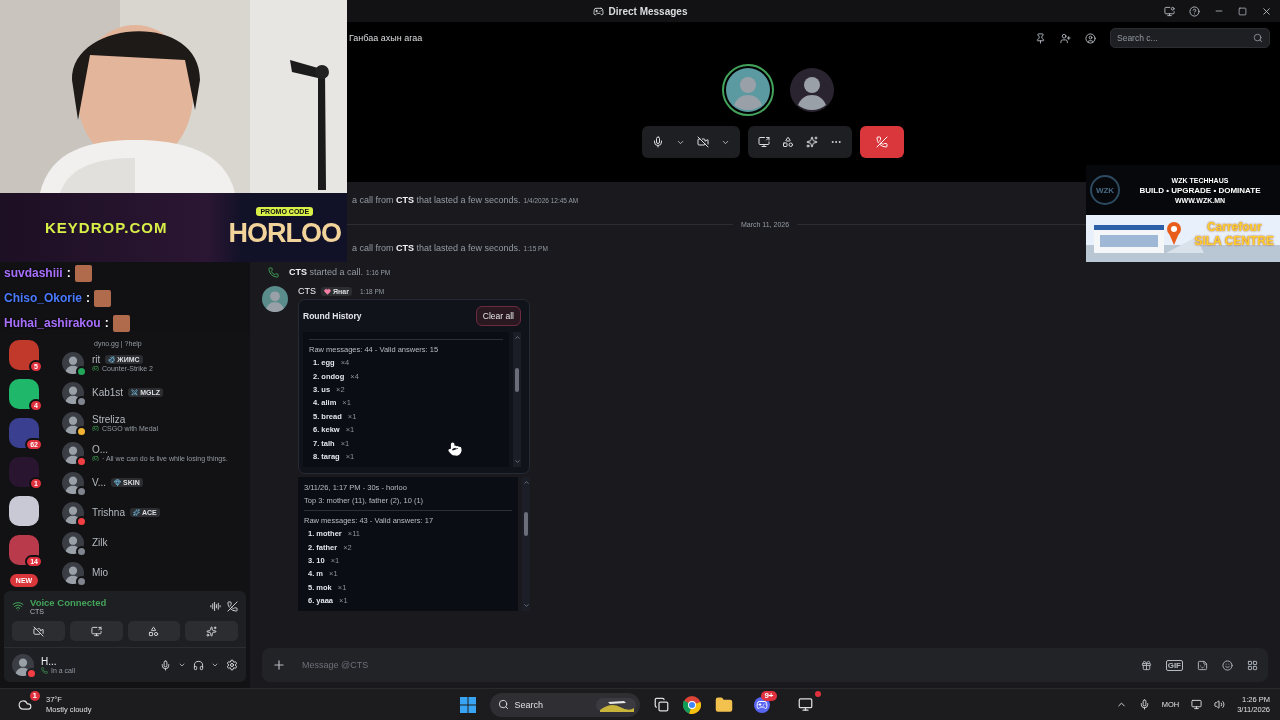  Describe the element at coordinates (1090, 38) in the screenshot. I see `profile-icon` at that location.